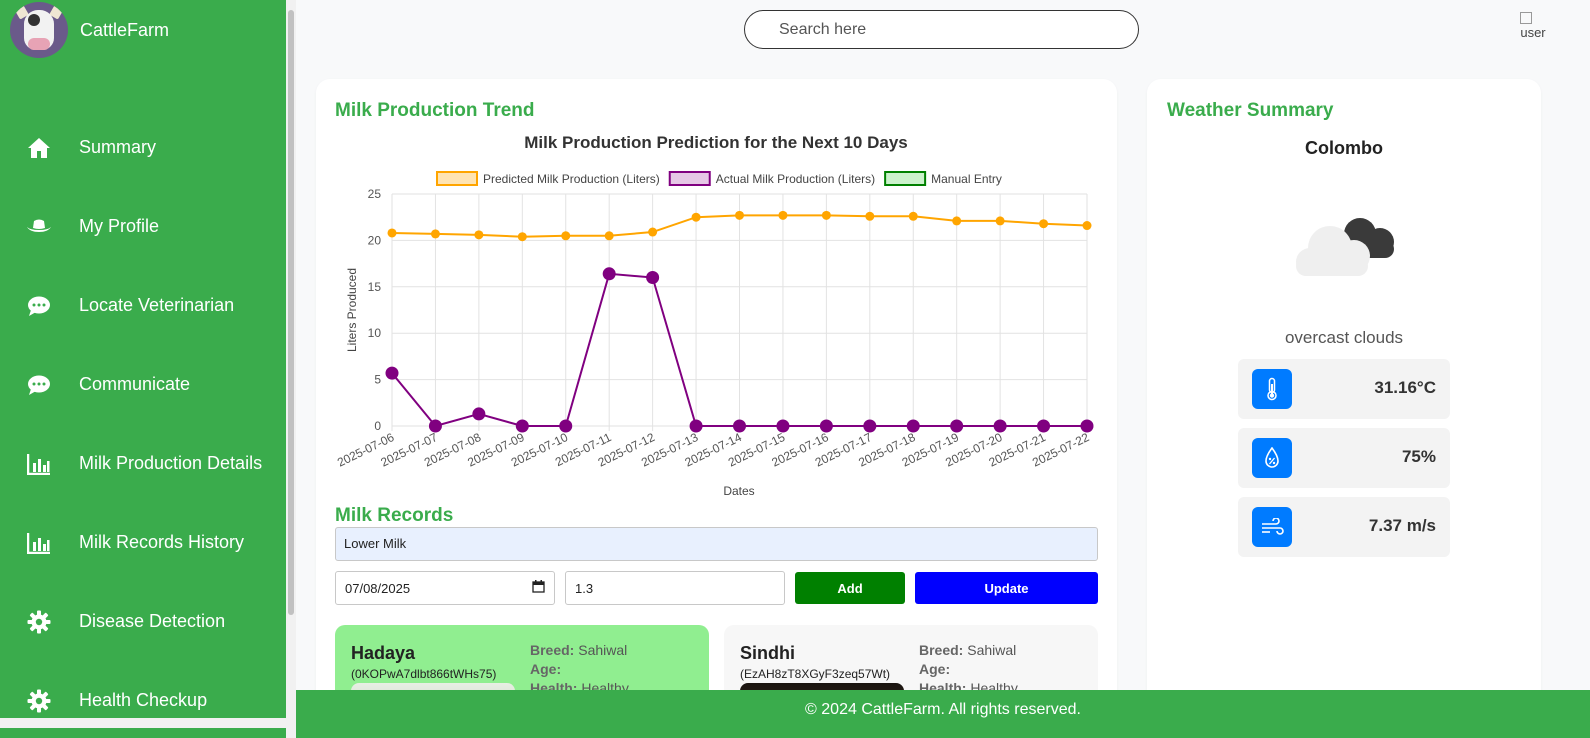 The width and height of the screenshot is (1590, 738). Describe the element at coordinates (375, 333) in the screenshot. I see `y-tick-label: 10` at that location.